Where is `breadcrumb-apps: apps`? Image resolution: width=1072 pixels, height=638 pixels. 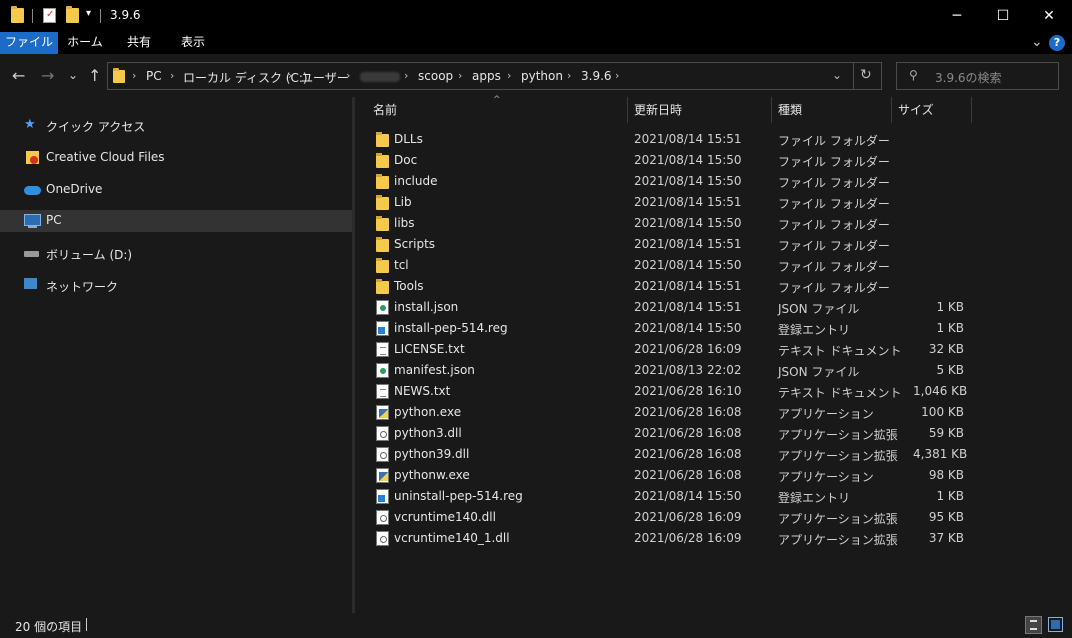 breadcrumb-apps: apps is located at coordinates (486, 76).